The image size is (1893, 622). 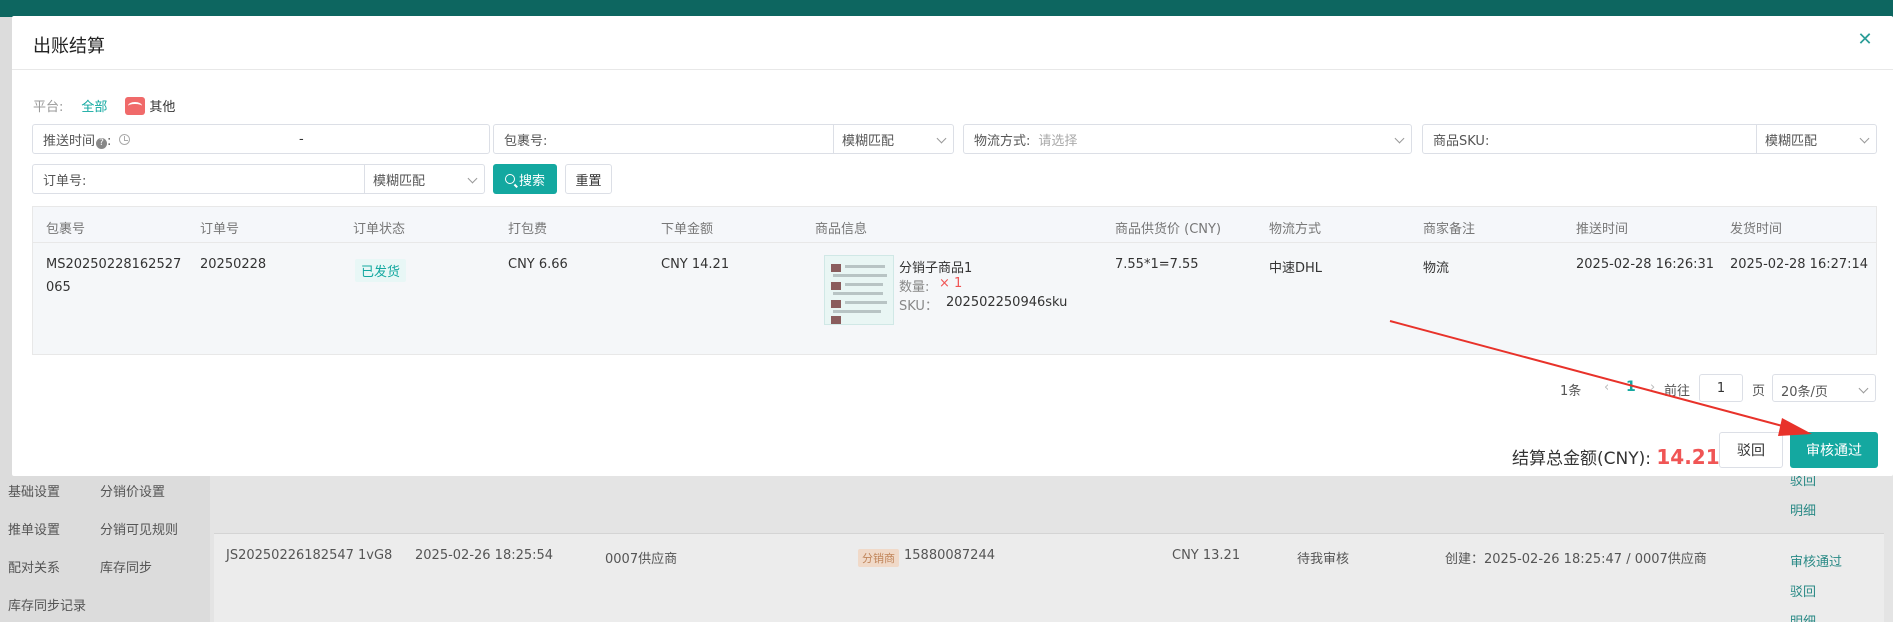 What do you see at coordinates (94, 105) in the screenshot?
I see `platform-all-option: 全部` at bounding box center [94, 105].